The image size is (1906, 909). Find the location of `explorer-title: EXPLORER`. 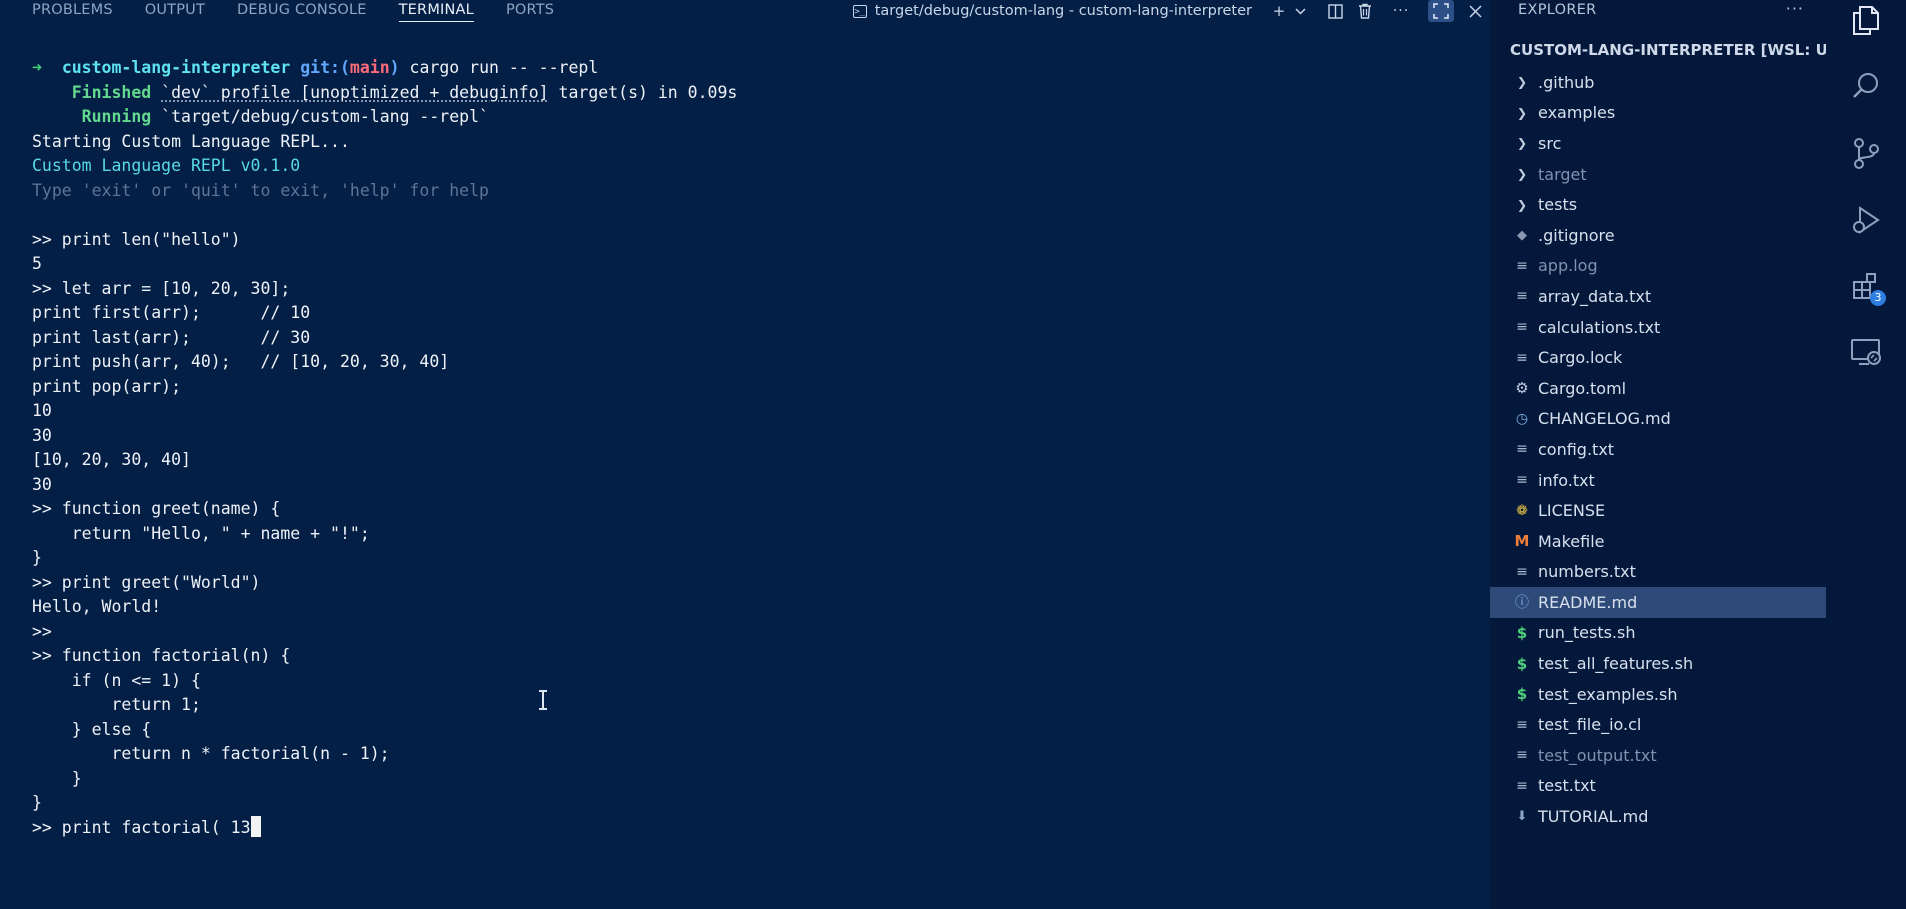

explorer-title: EXPLORER is located at coordinates (1557, 10).